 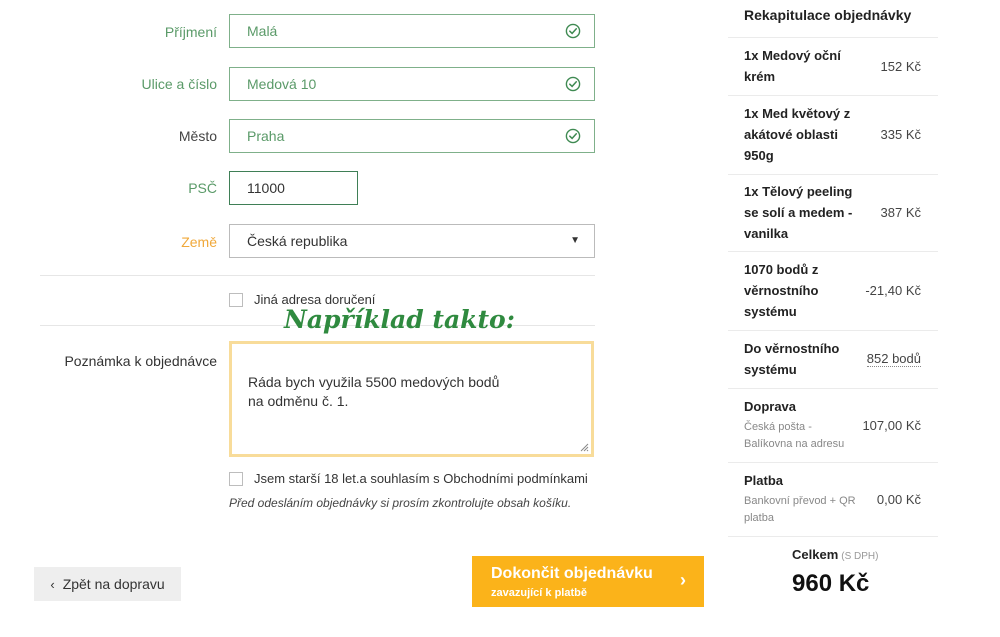 I want to click on summary-item-price: -21,40 Kč, so click(x=893, y=290).